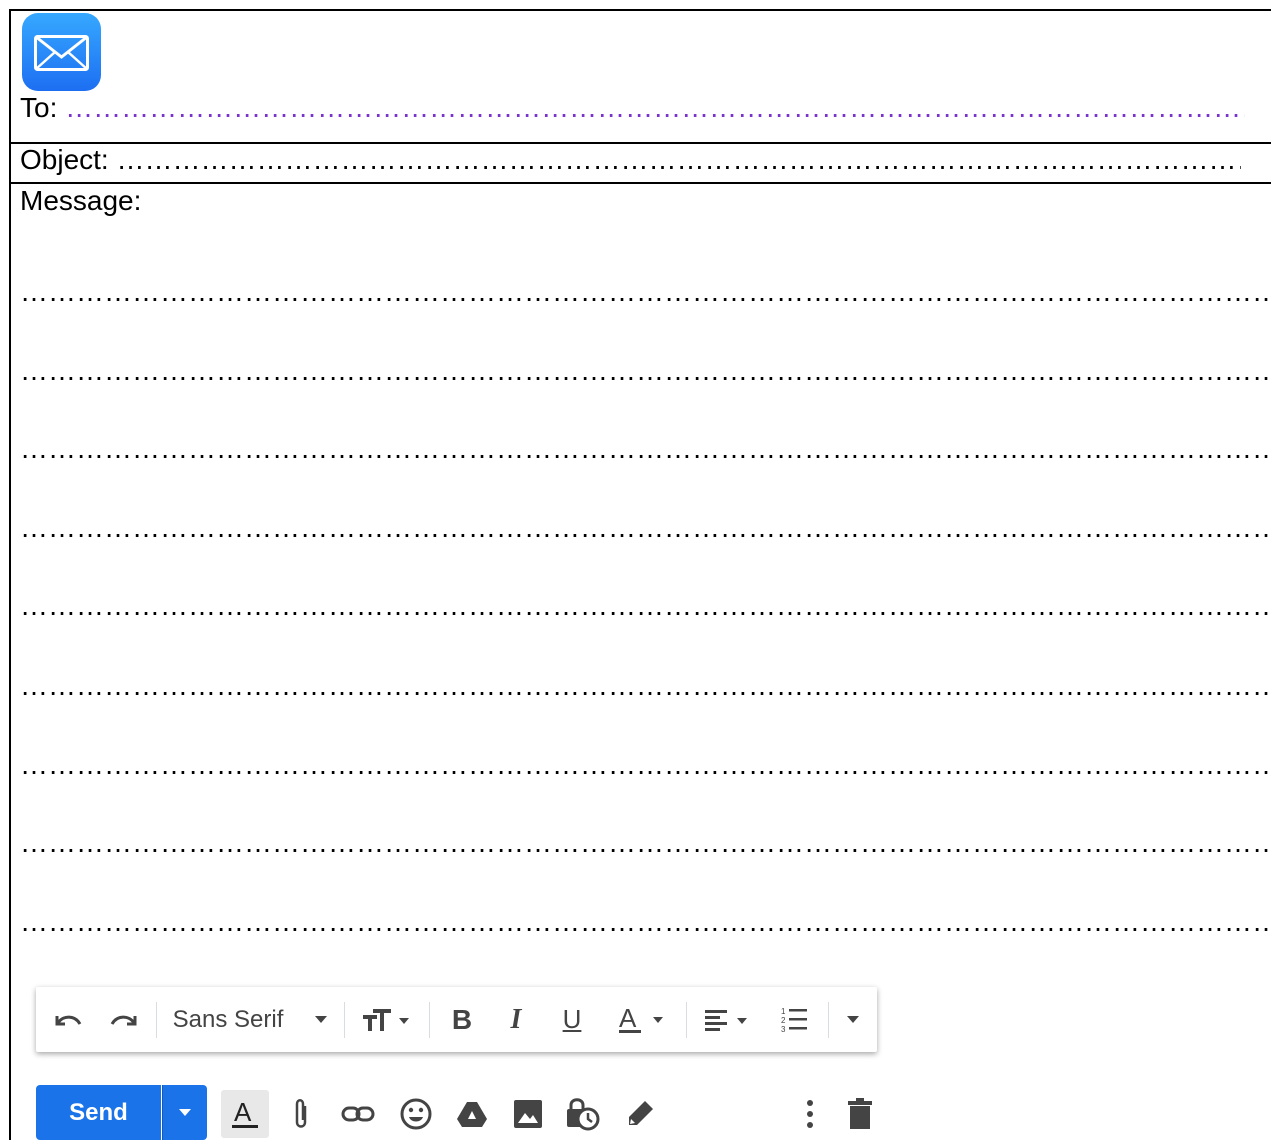  Describe the element at coordinates (301, 1114) in the screenshot. I see `attach-icon` at that location.